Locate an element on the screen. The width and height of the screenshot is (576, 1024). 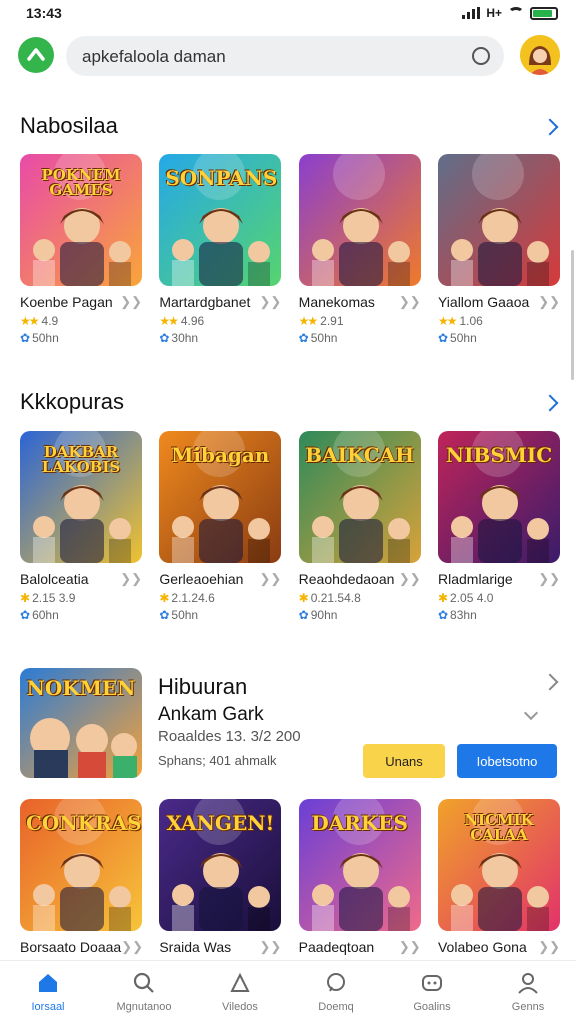
featured-expand-chevron-icon is located at coordinates (531, 713).